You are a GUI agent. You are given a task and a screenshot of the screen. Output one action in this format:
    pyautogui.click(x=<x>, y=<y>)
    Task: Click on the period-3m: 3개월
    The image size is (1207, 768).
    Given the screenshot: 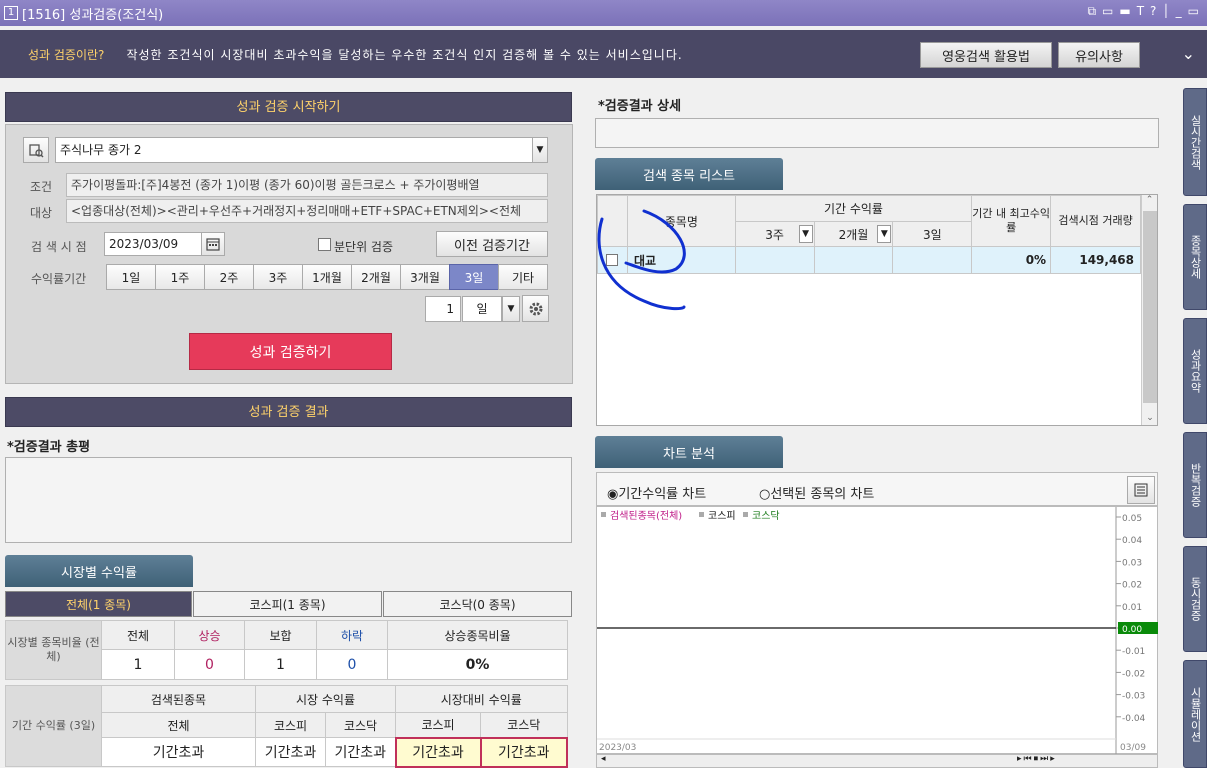 What is the action you would take?
    pyautogui.click(x=425, y=277)
    